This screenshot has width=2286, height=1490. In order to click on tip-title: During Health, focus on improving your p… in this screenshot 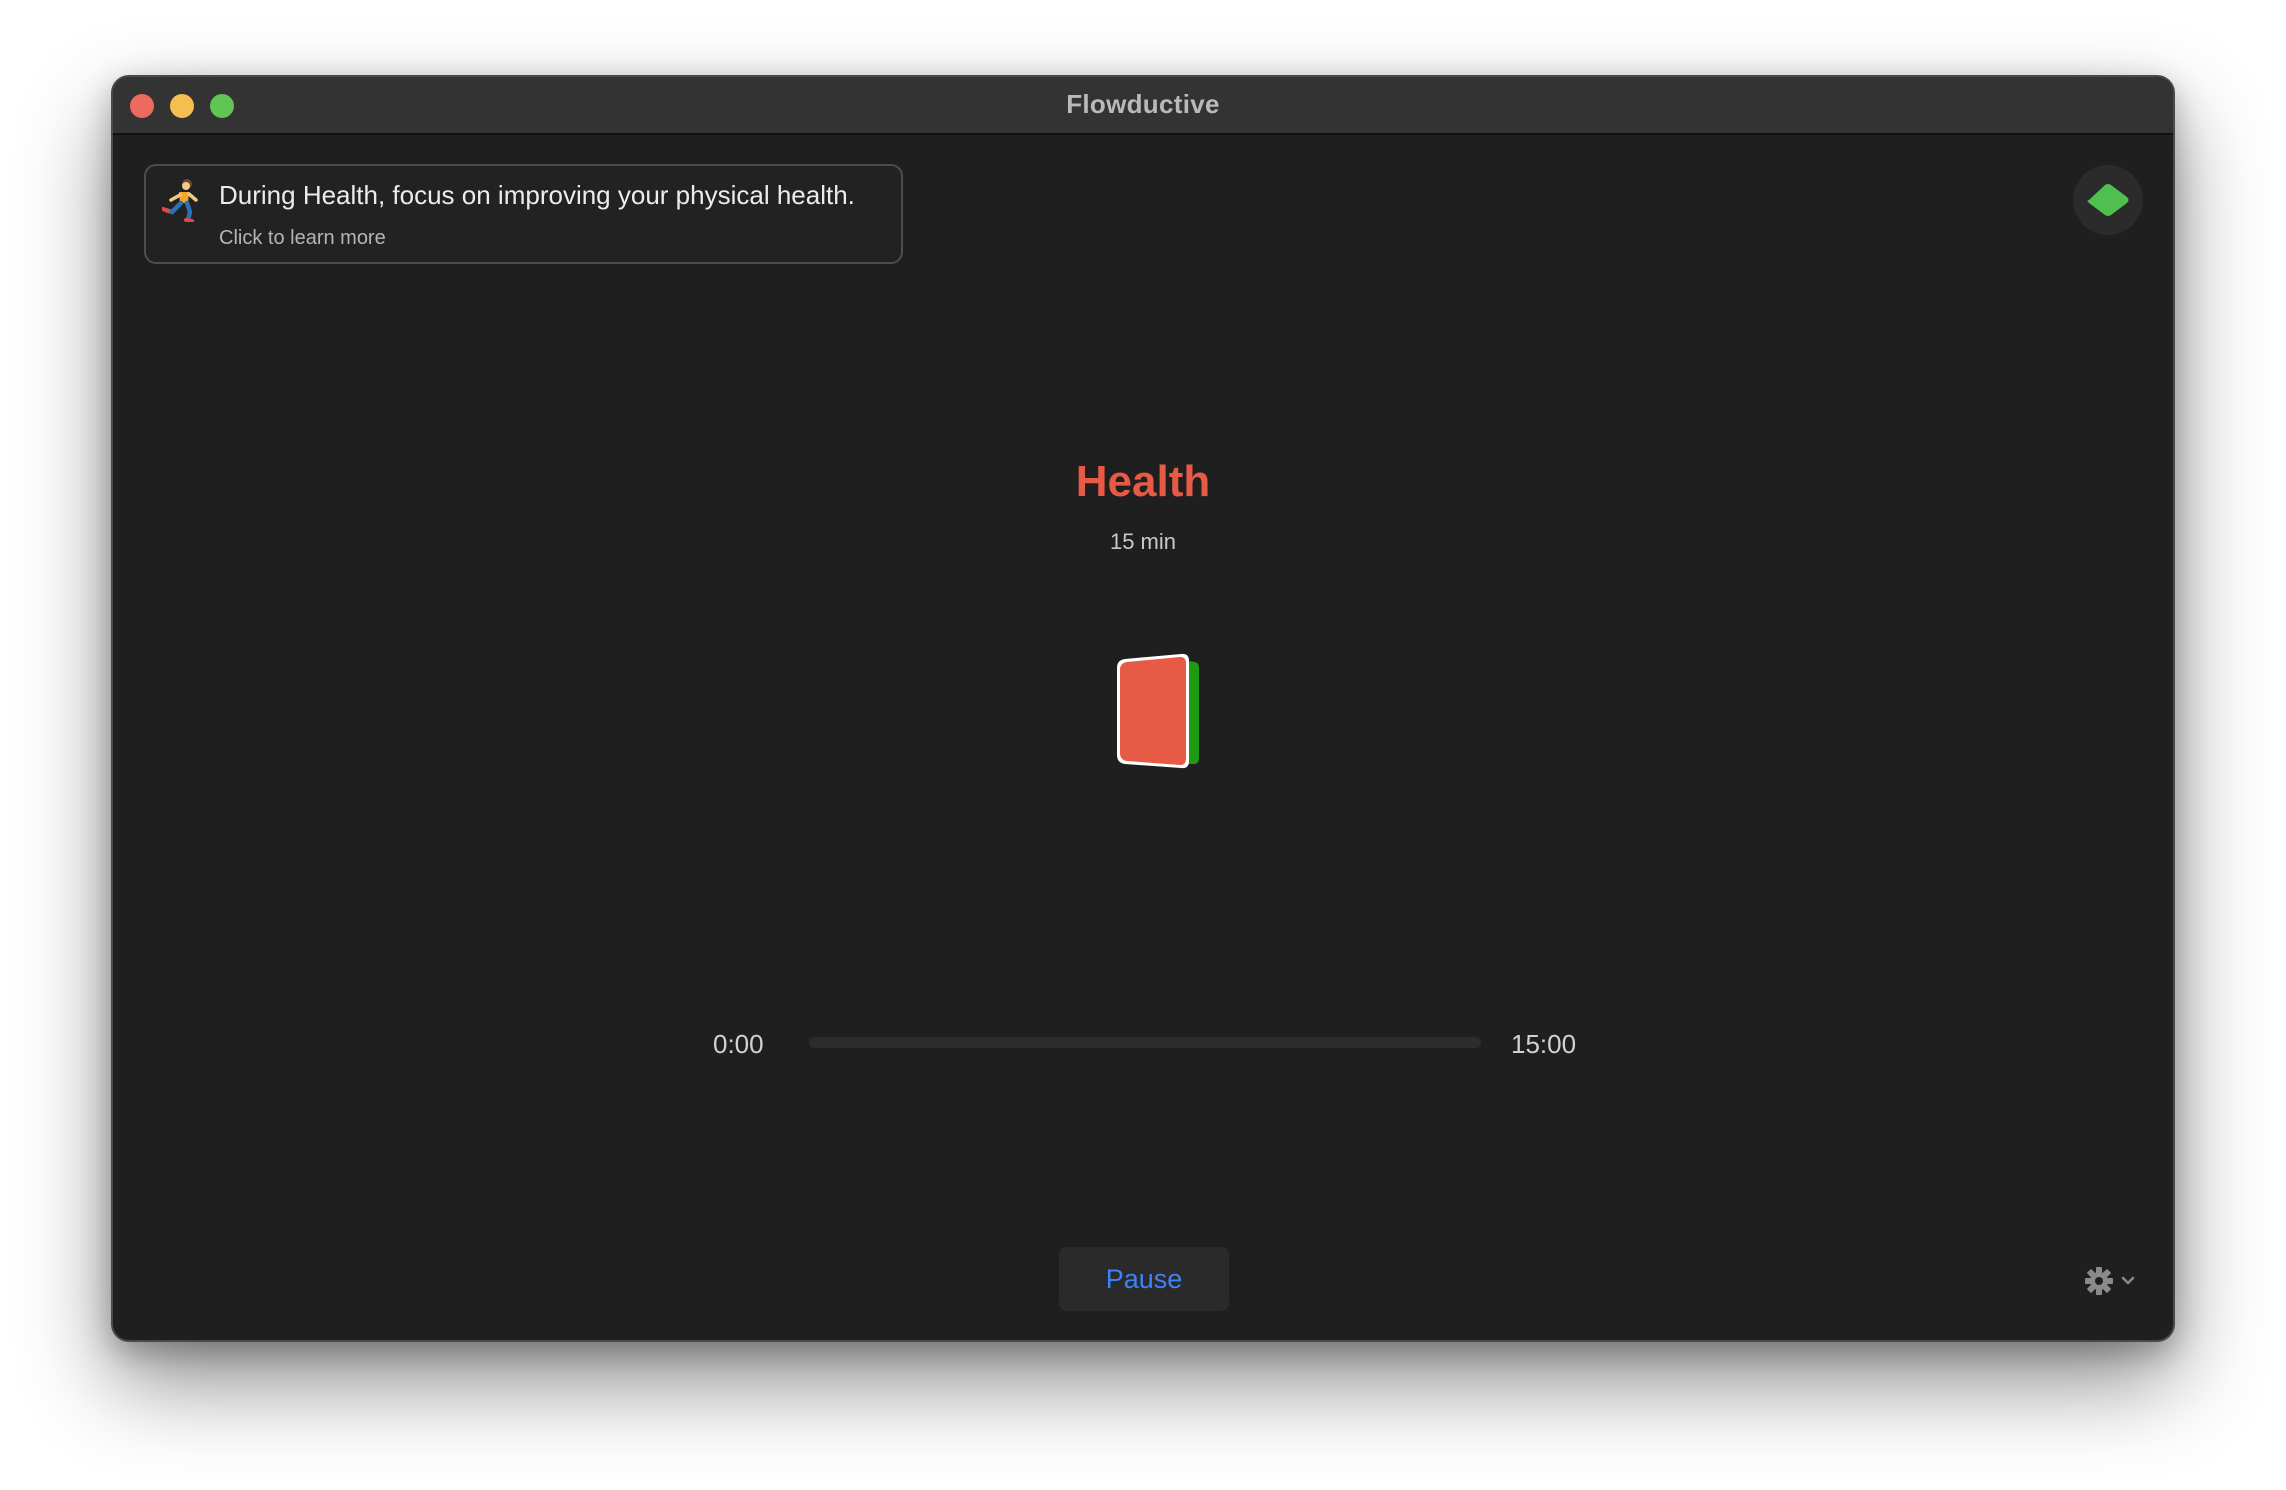, I will do `click(537, 195)`.